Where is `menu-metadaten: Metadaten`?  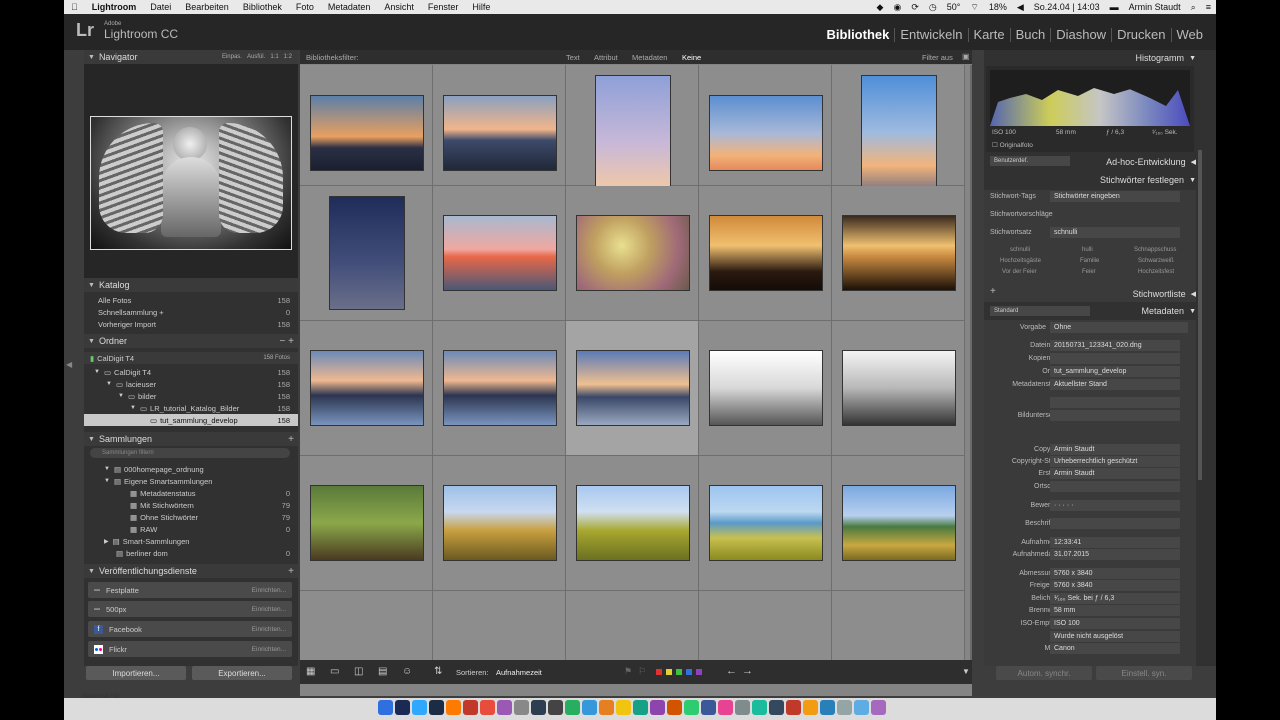 menu-metadaten: Metadaten is located at coordinates (349, 7).